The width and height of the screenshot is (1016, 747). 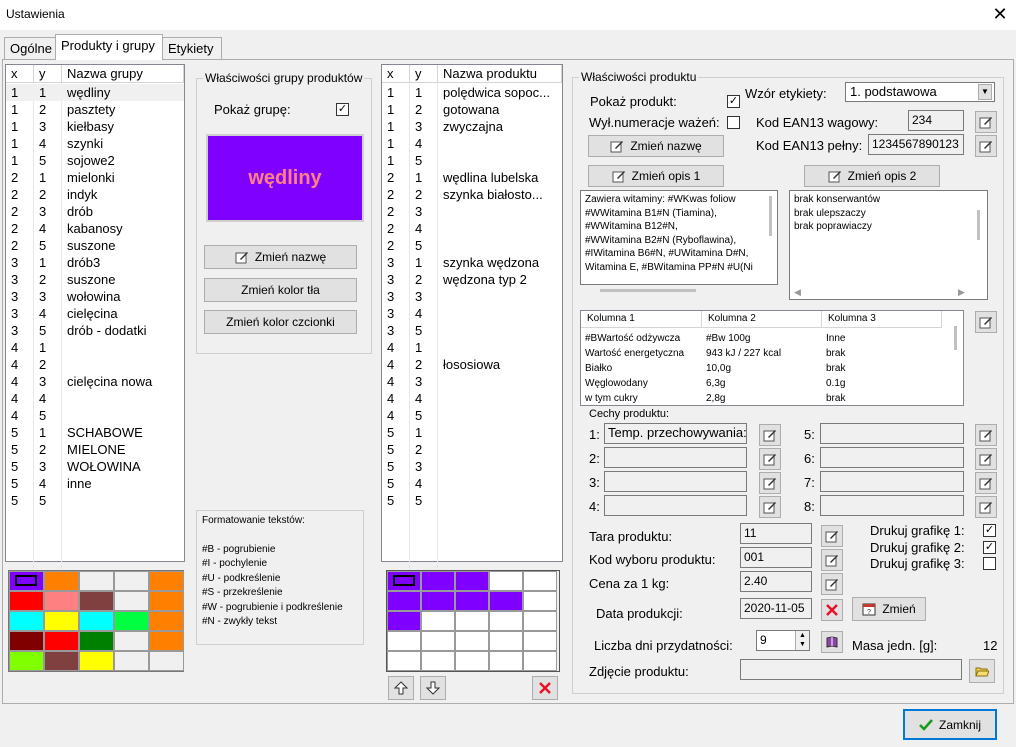 I want to click on print-graphic-2-checkbox: ✓, so click(x=989, y=547).